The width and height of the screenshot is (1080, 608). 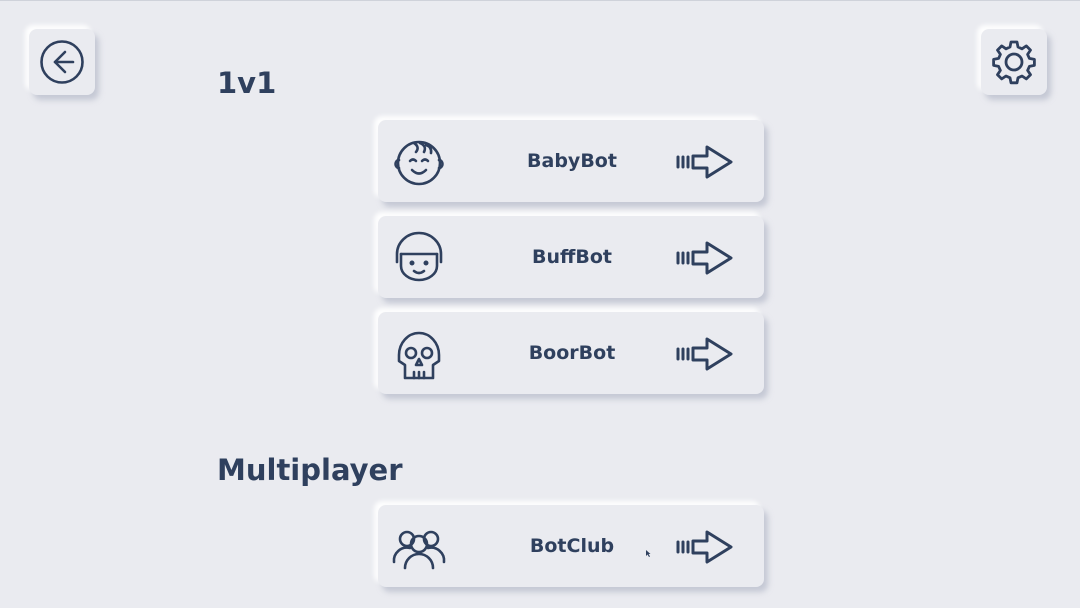 I want to click on arrow-left-circle-icon, so click(x=62, y=62).